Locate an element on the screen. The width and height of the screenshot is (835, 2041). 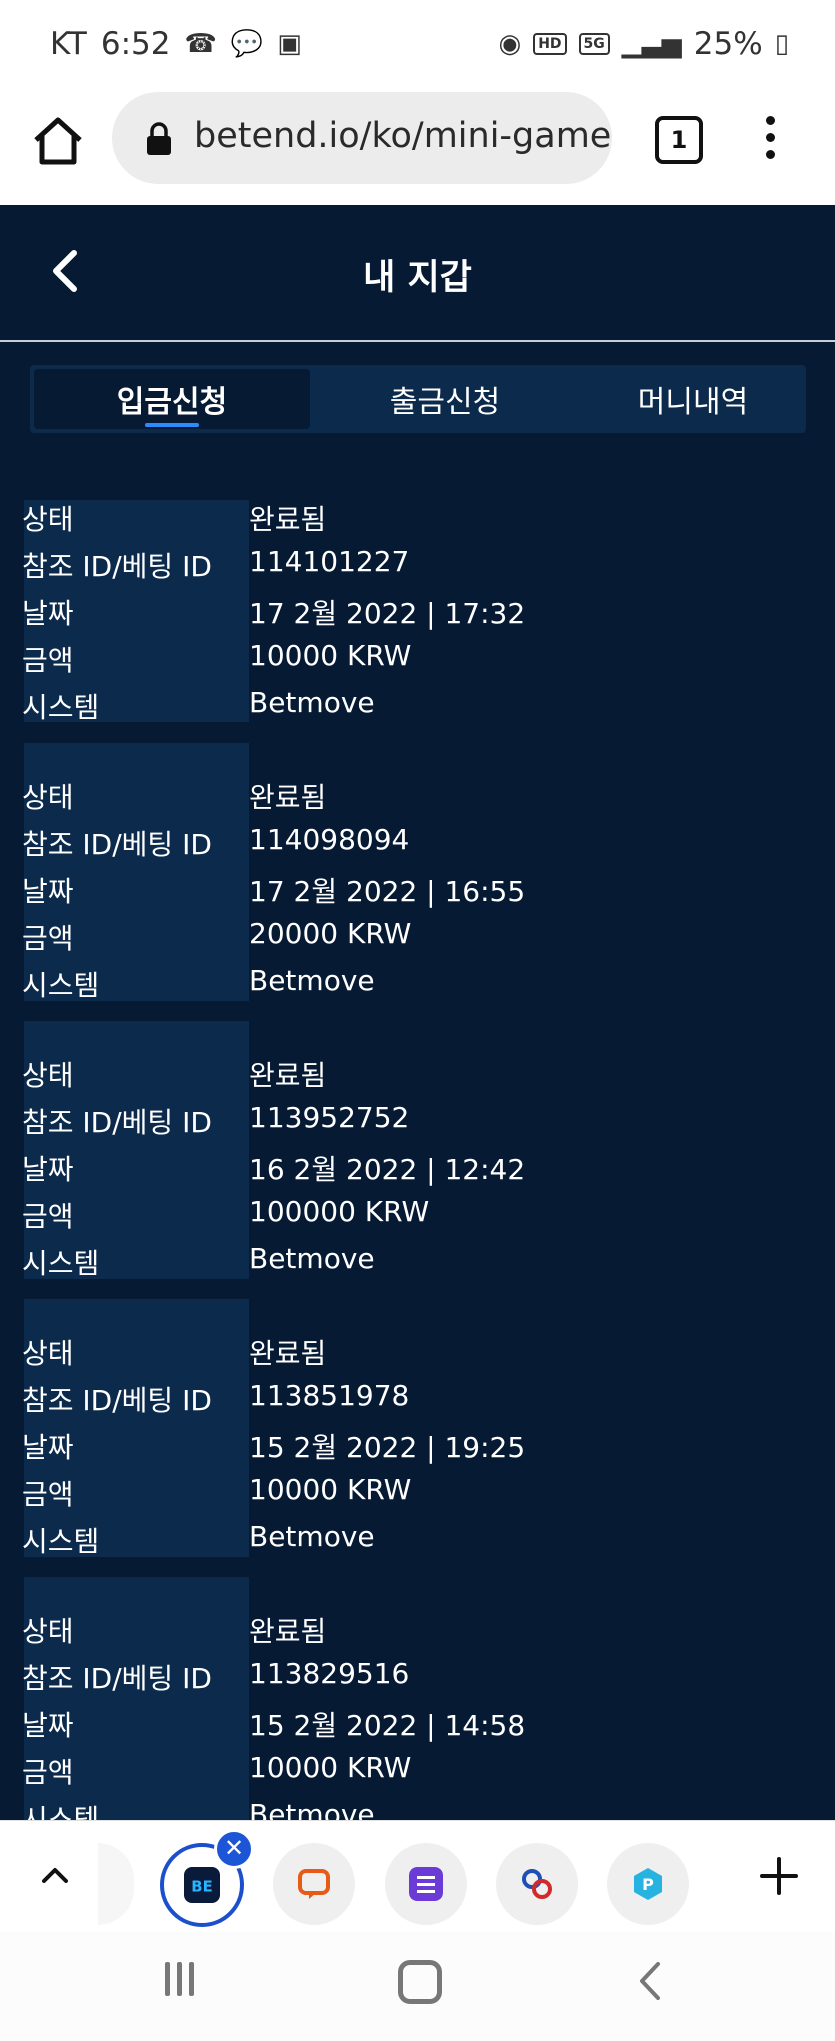
browser-tab-strip: BE ✕ P is located at coordinates (417, 1876).